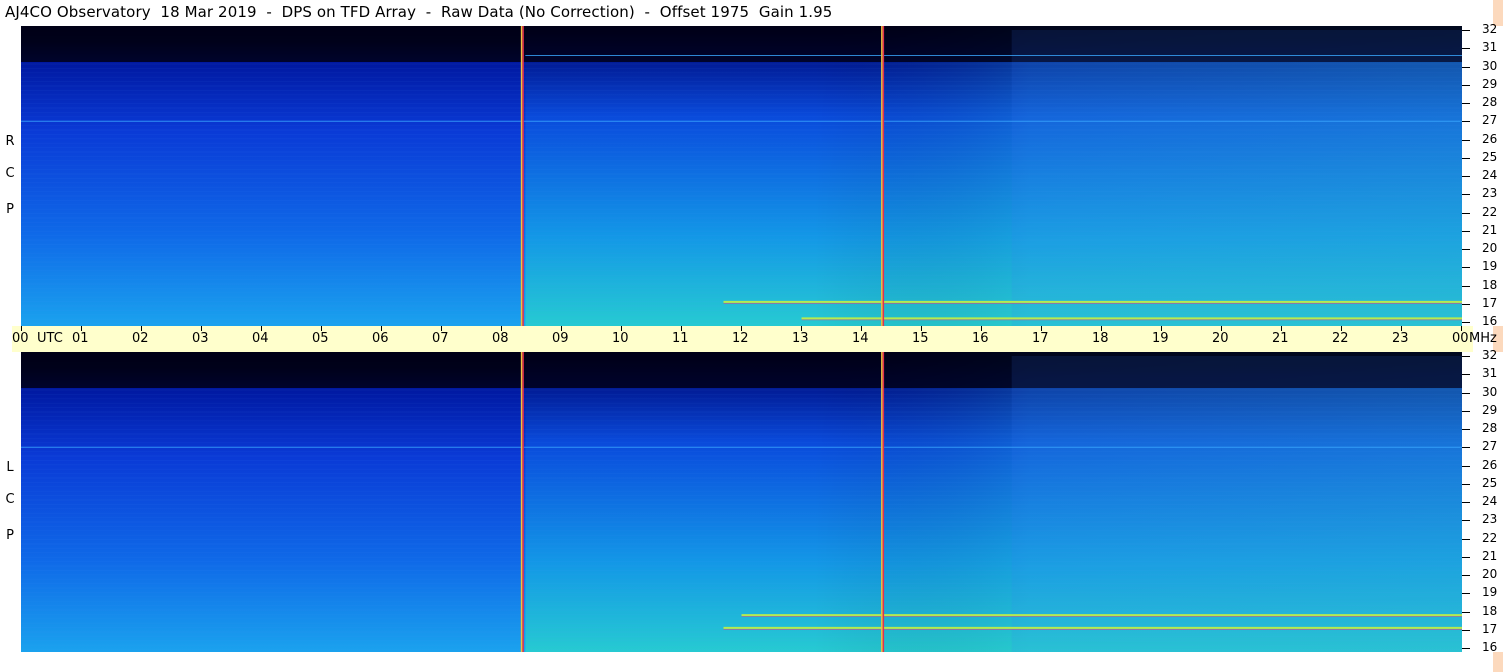  What do you see at coordinates (320, 338) in the screenshot?
I see `time-tick-label: 05` at bounding box center [320, 338].